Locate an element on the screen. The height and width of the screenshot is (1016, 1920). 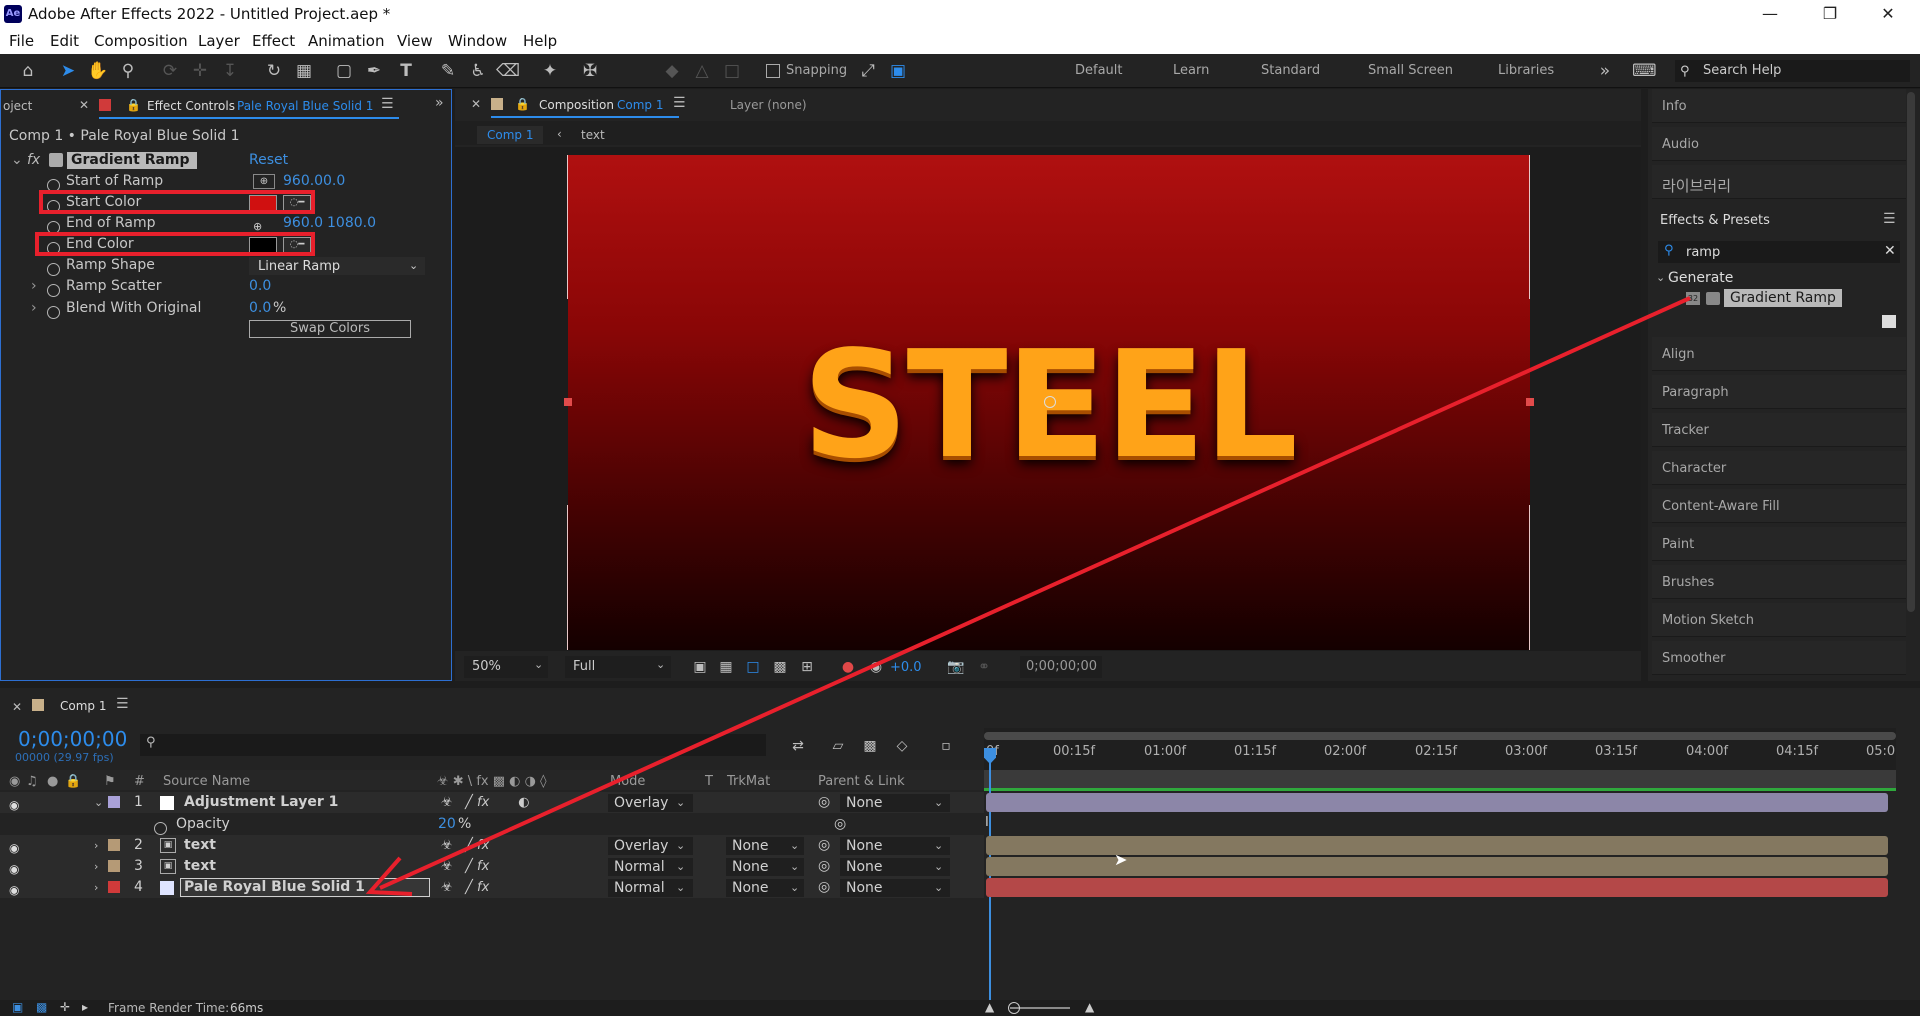
frame-render-value: 66ms is located at coordinates (247, 1008).